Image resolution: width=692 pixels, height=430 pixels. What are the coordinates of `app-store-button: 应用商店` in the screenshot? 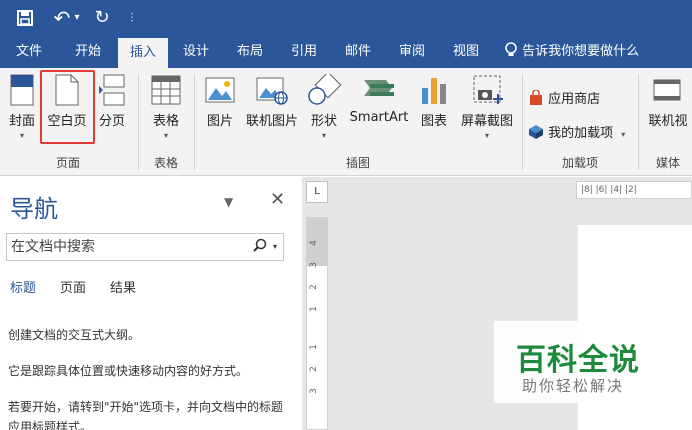 It's located at (564, 97).